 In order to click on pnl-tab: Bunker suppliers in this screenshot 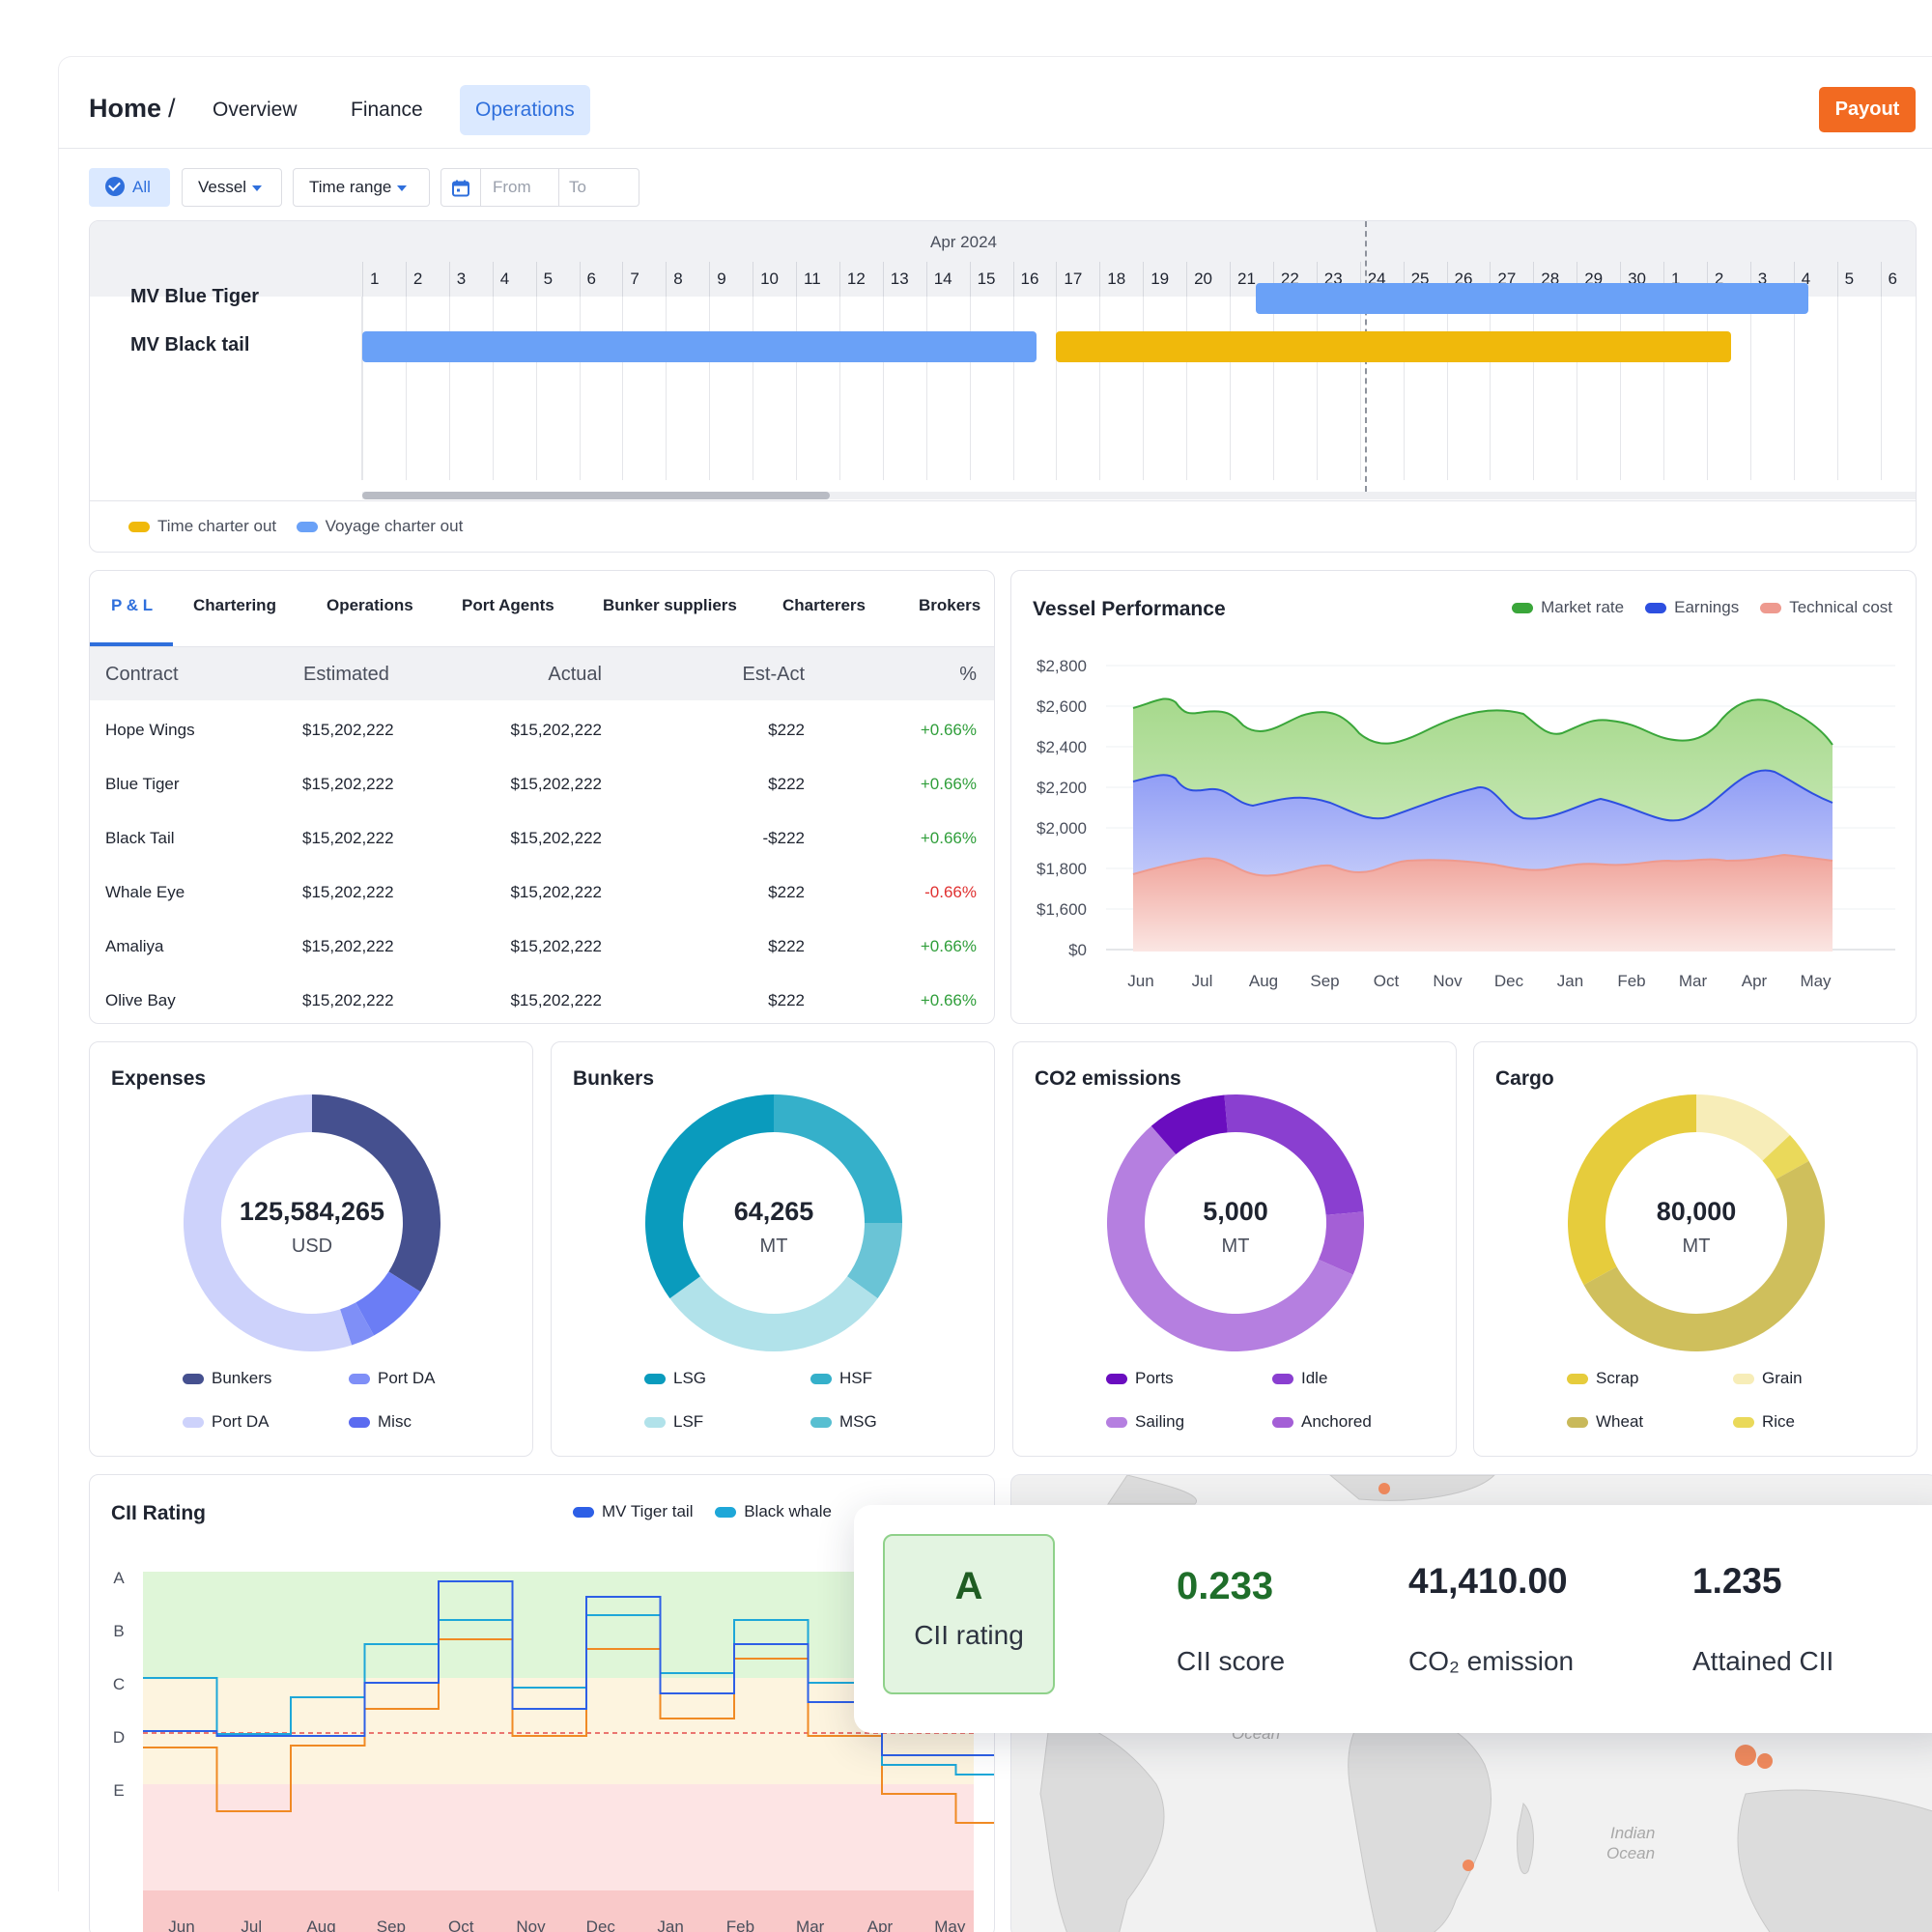, I will do `click(670, 605)`.